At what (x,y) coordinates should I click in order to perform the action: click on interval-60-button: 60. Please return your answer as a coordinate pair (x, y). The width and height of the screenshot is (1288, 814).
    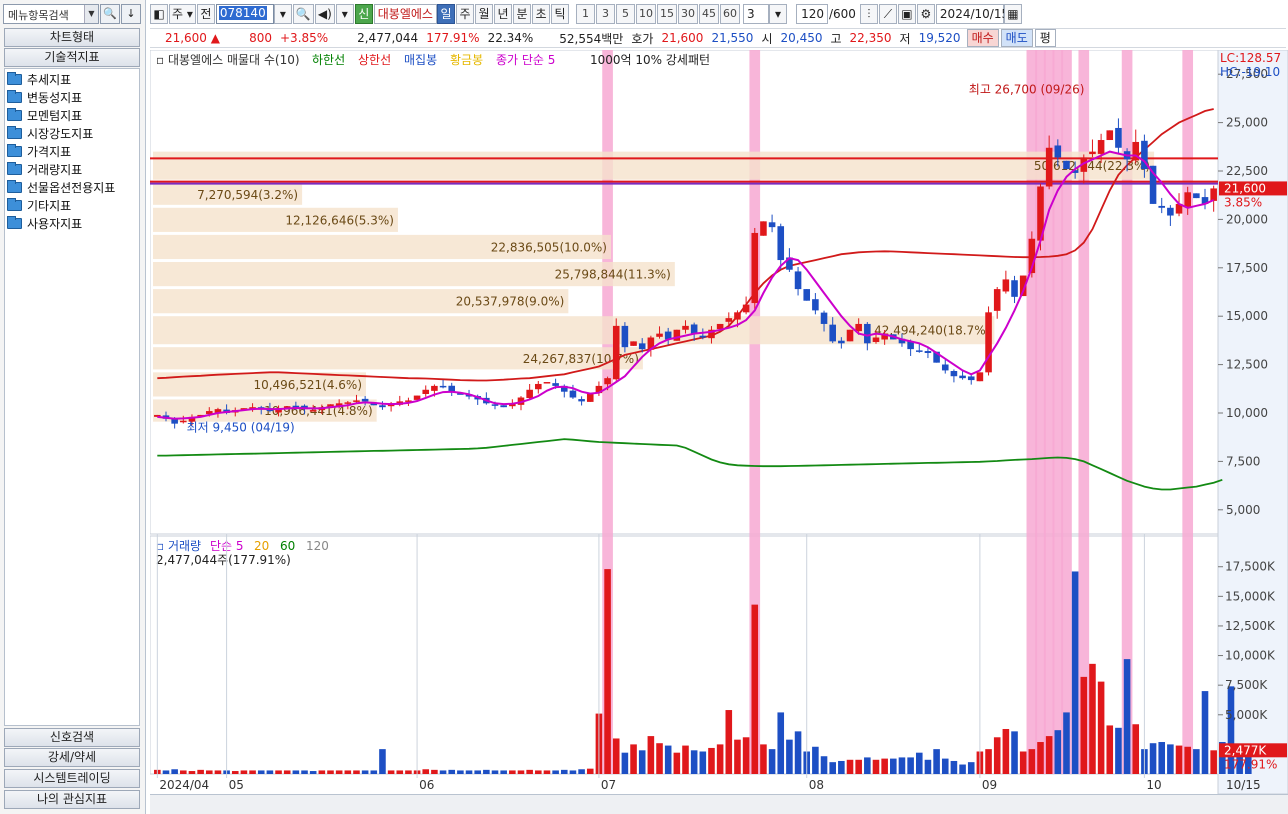
    Looking at the image, I should click on (729, 14).